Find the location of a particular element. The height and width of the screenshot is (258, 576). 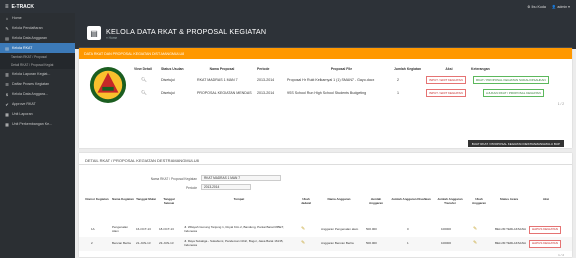

edit-icon: ✎ is located at coordinates (7, 28).